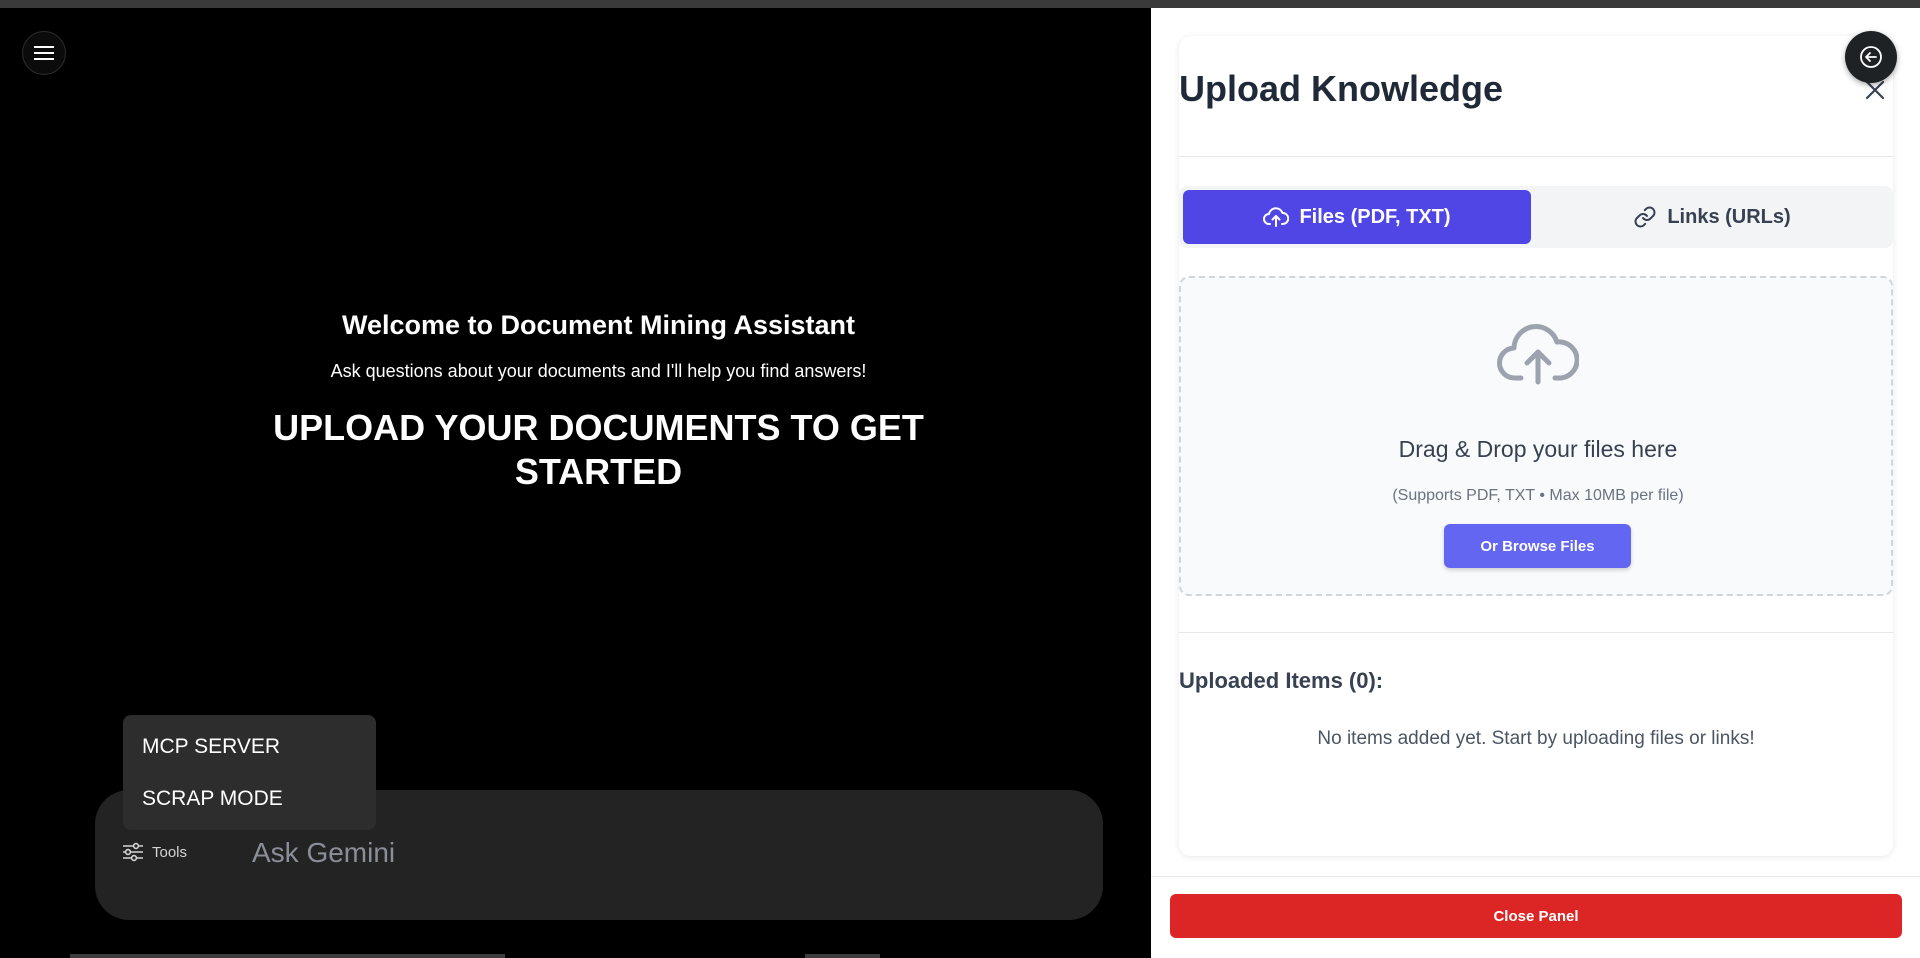 This screenshot has width=1920, height=958. What do you see at coordinates (1281, 680) in the screenshot?
I see `uploaded-items-title: Uploaded Items (0):` at bounding box center [1281, 680].